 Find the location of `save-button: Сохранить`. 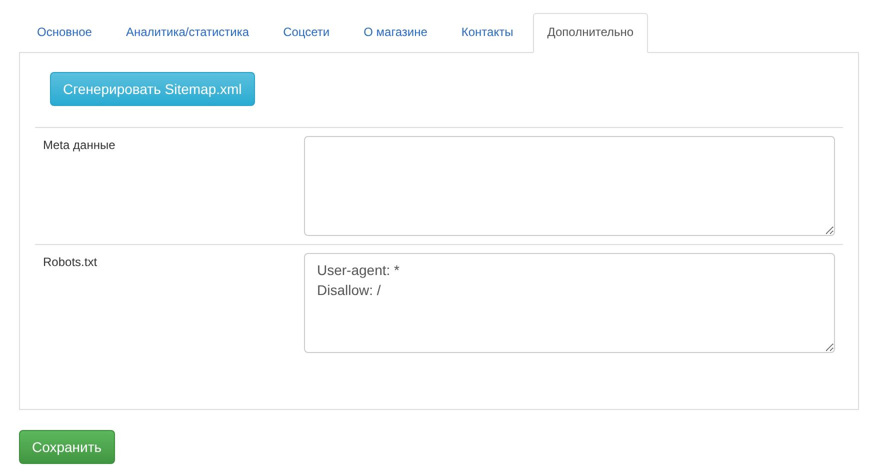

save-button: Сохранить is located at coordinates (67, 447).